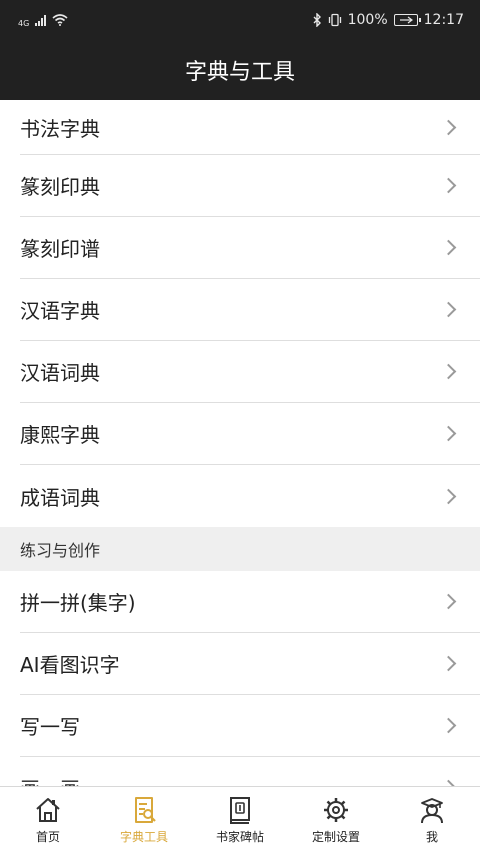  Describe the element at coordinates (60, 20) in the screenshot. I see `wifi-icon` at that location.